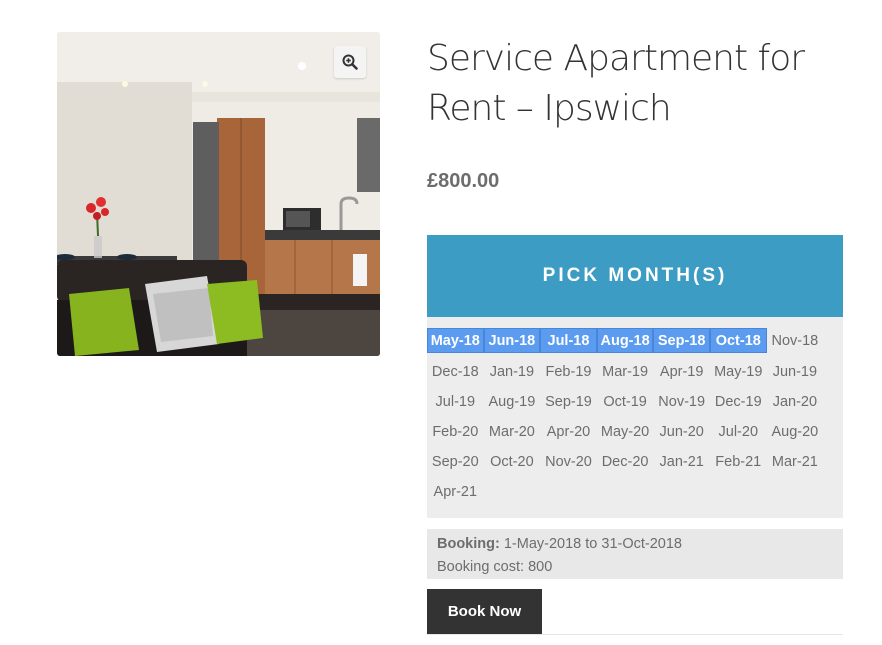 This screenshot has height=645, width=882. Describe the element at coordinates (512, 431) in the screenshot. I see `month-option: Mar-20` at that location.